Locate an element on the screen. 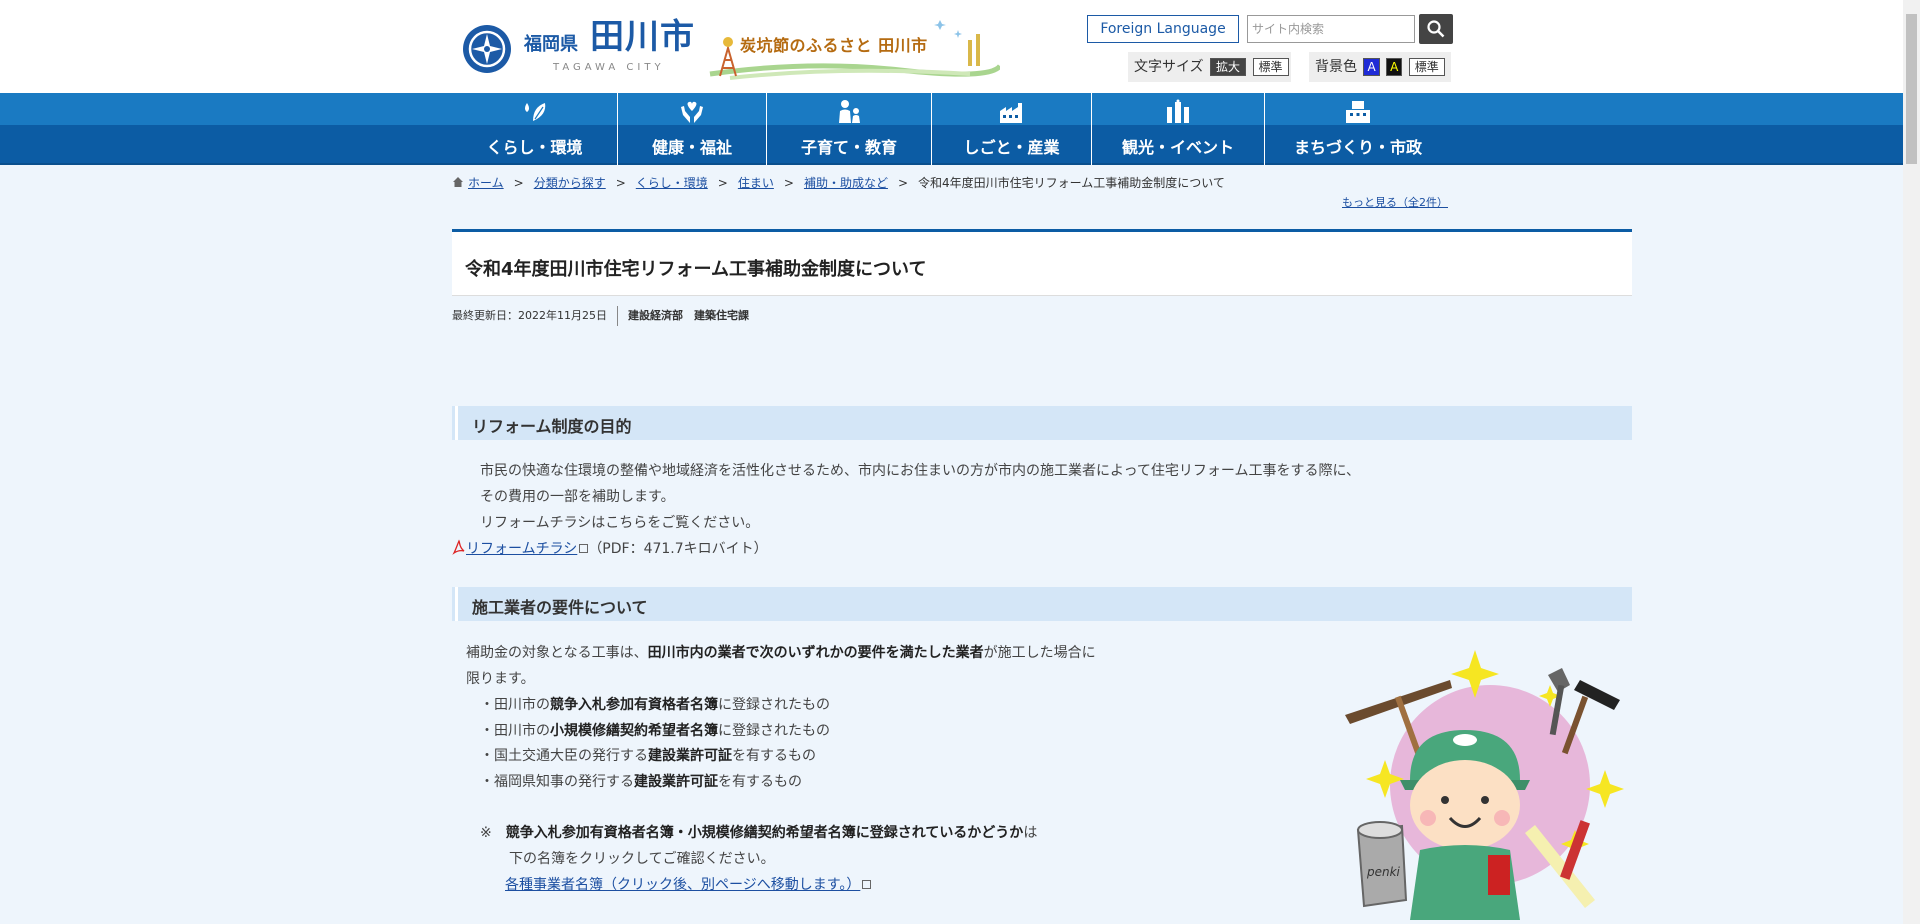 This screenshot has width=1920, height=924. building-icon is located at coordinates (1358, 112).